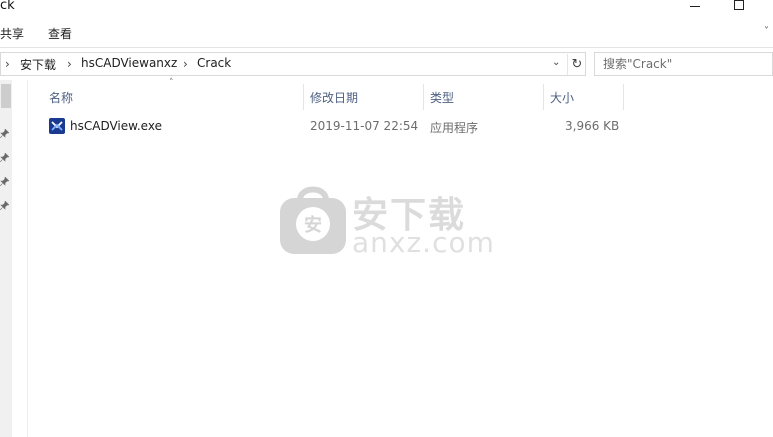 The height and width of the screenshot is (437, 773). I want to click on column-header-type: 类型, so click(483, 97).